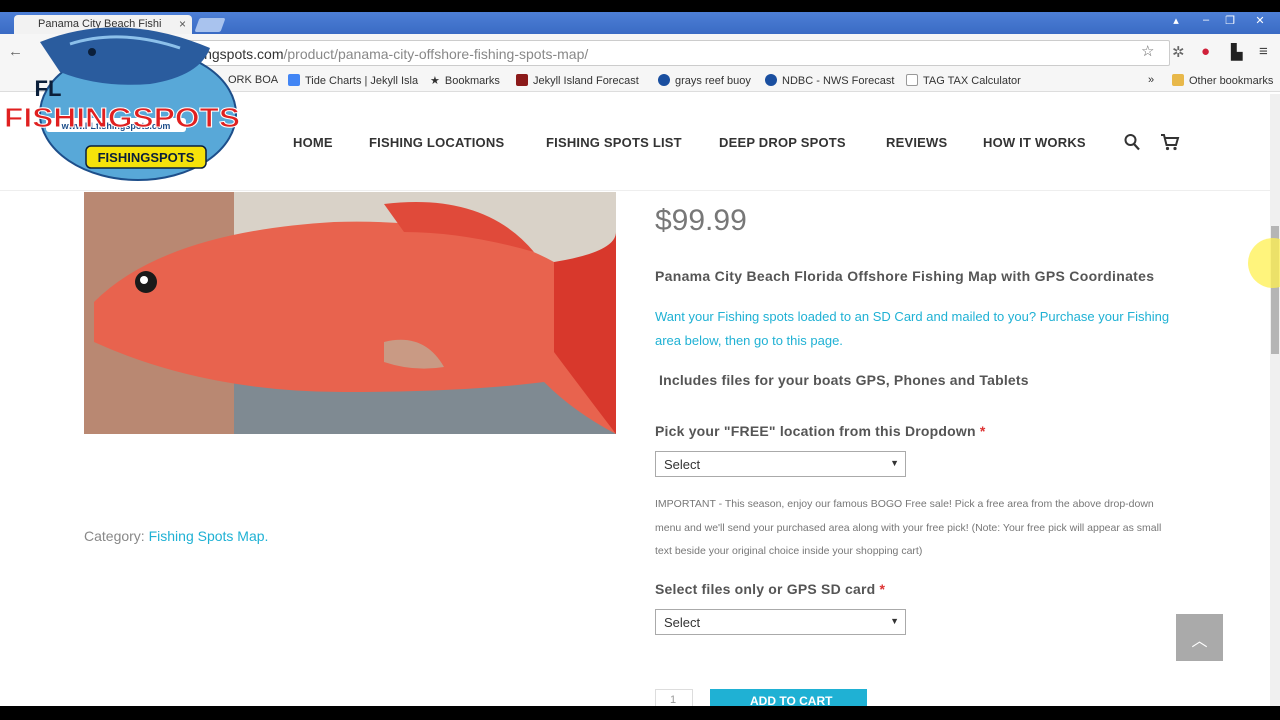 This screenshot has height=720, width=1280. I want to click on star-icon: ★, so click(435, 81).